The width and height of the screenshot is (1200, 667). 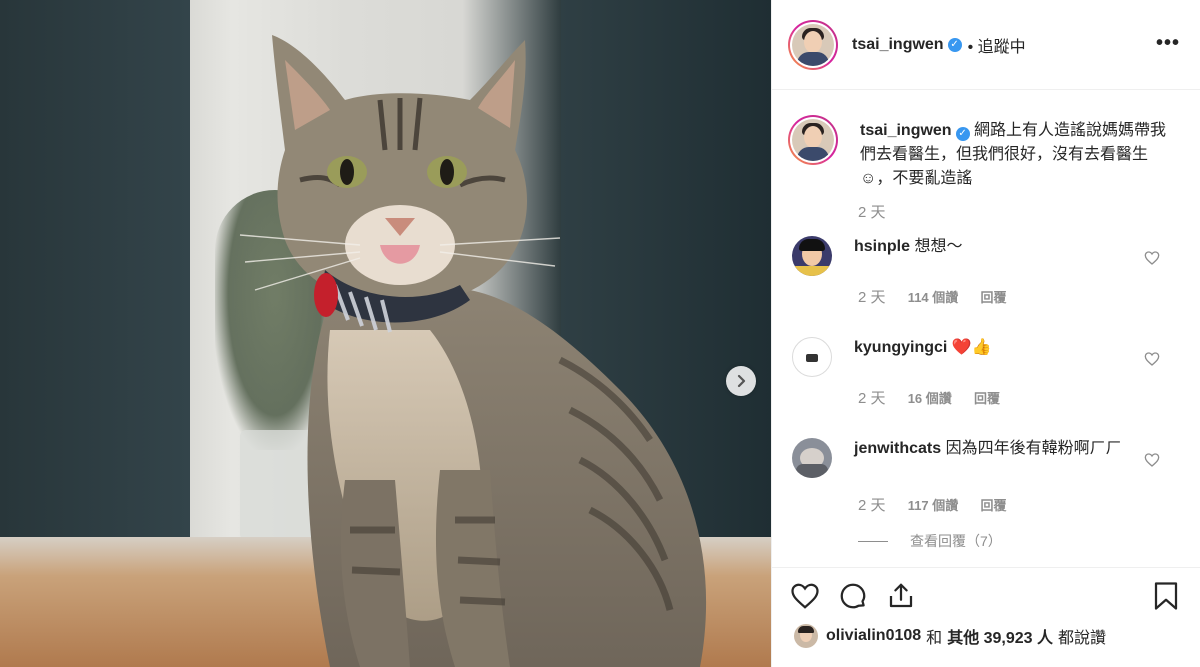 I want to click on following-status: • 追蹤中, so click(x=997, y=45).